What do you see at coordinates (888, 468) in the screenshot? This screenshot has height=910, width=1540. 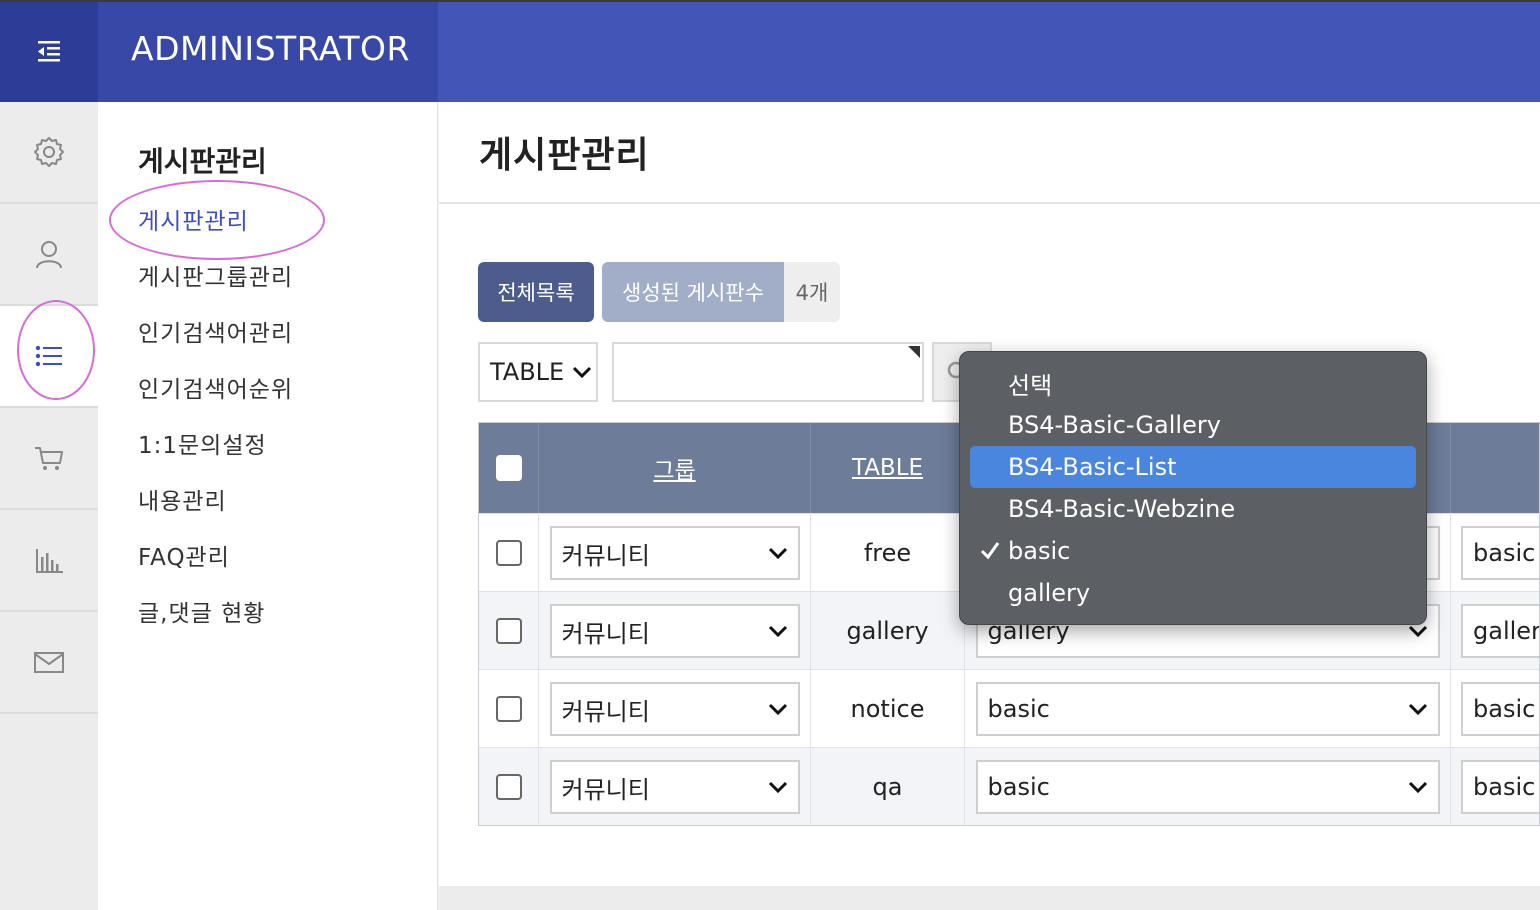 I see `header-table: TABLE` at bounding box center [888, 468].